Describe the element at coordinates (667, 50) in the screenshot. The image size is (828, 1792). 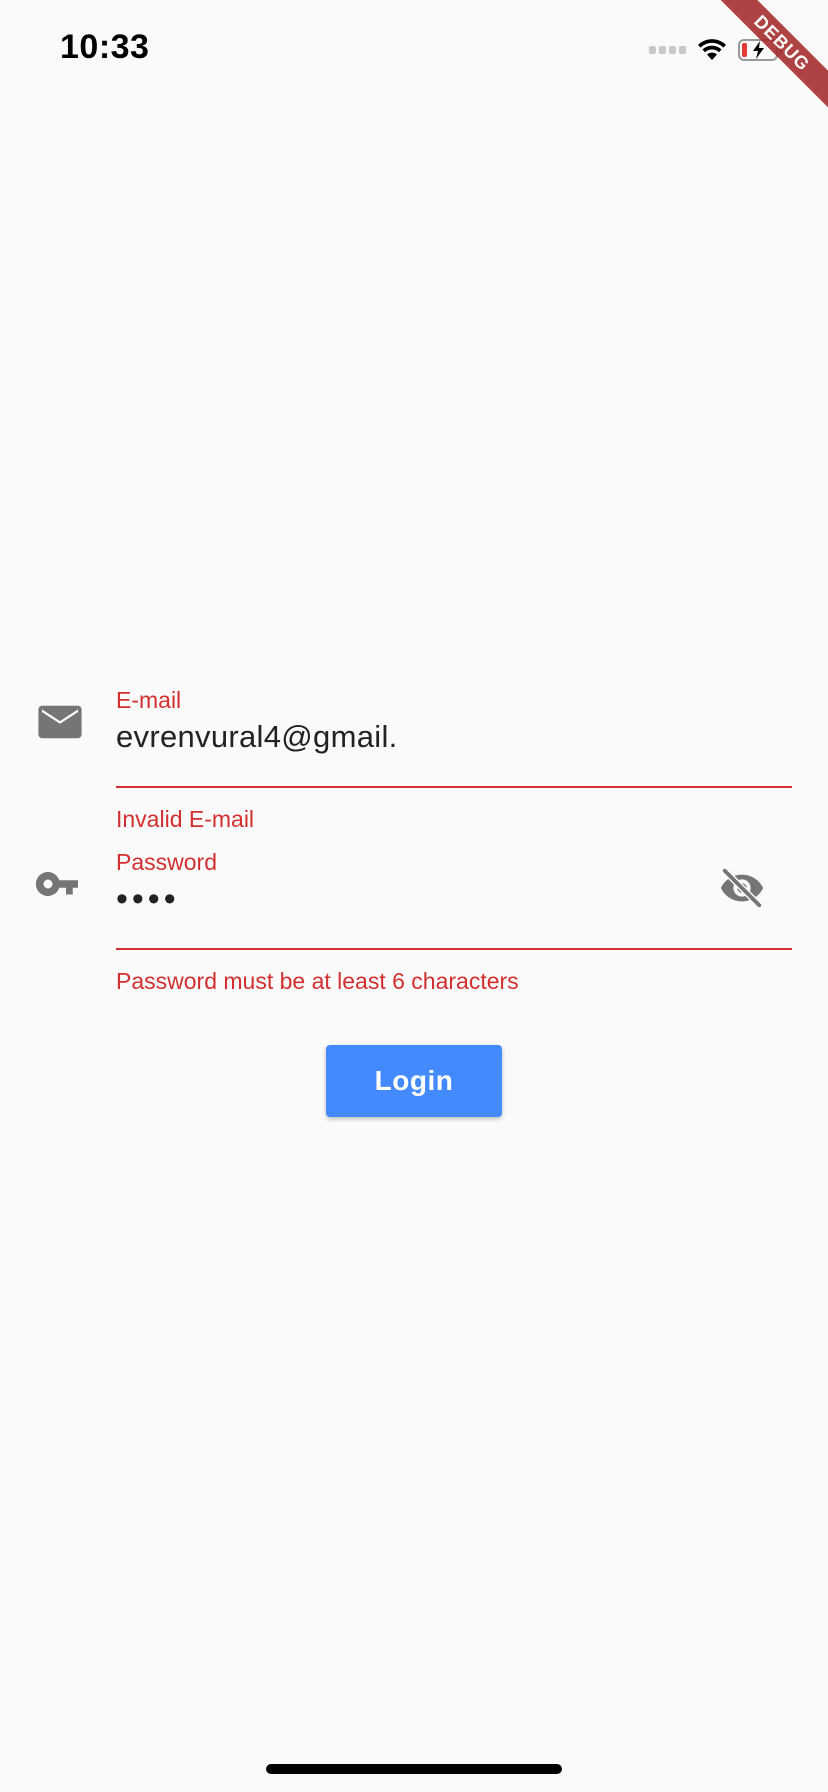
I see `cellular-signal-icon` at that location.